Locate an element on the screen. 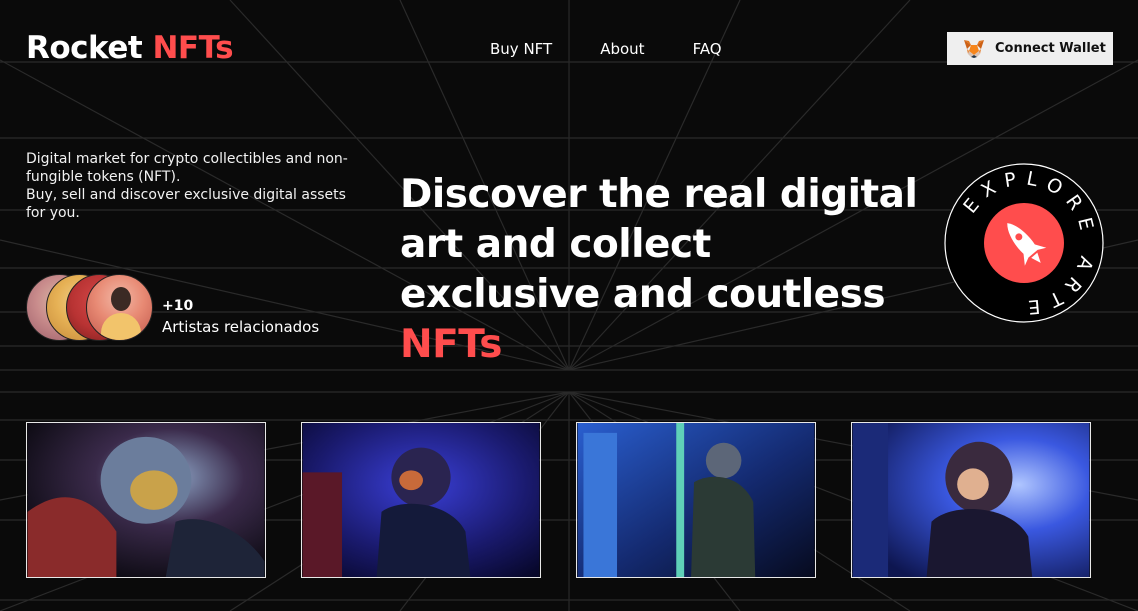 Image resolution: width=1138 pixels, height=611 pixels. logo: Rocket NFTs is located at coordinates (130, 48).